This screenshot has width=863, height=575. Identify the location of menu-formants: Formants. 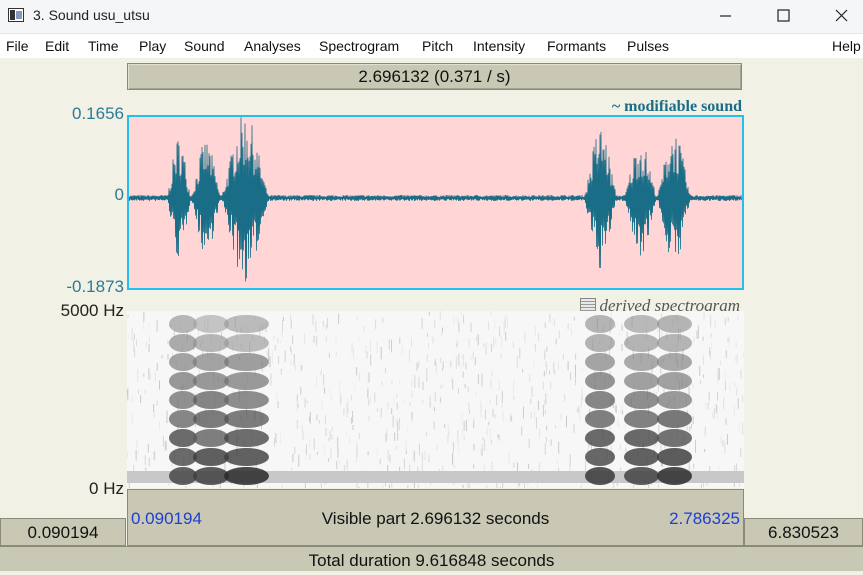
(576, 46).